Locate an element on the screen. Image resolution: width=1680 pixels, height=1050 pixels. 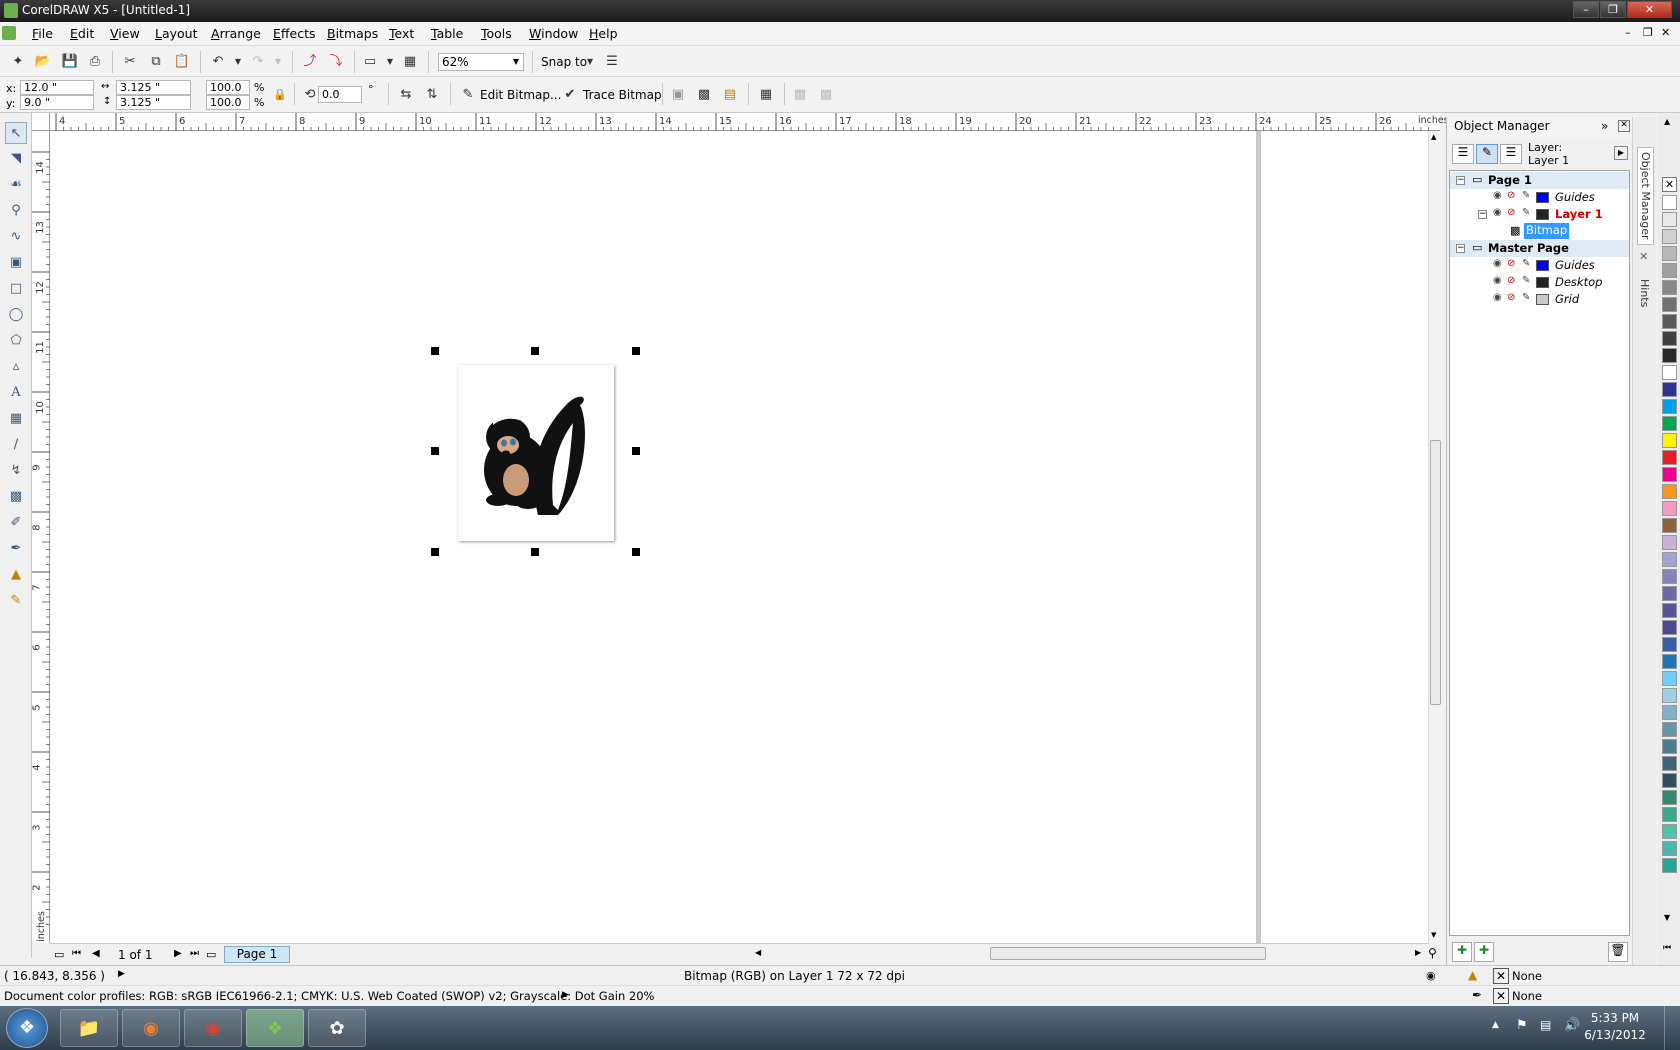
resample-icon: ▩ is located at coordinates (704, 95).